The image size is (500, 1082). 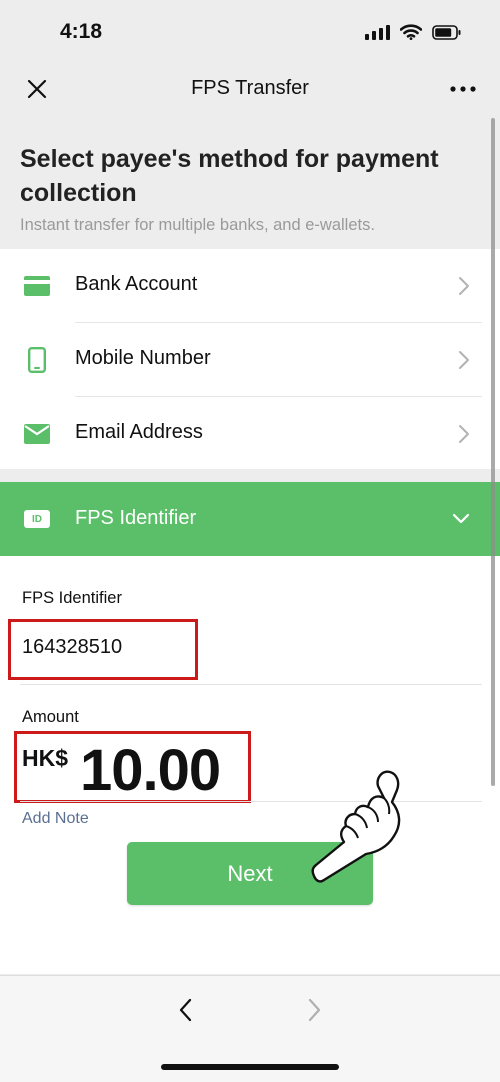 I want to click on status-icons, so click(x=413, y=32).